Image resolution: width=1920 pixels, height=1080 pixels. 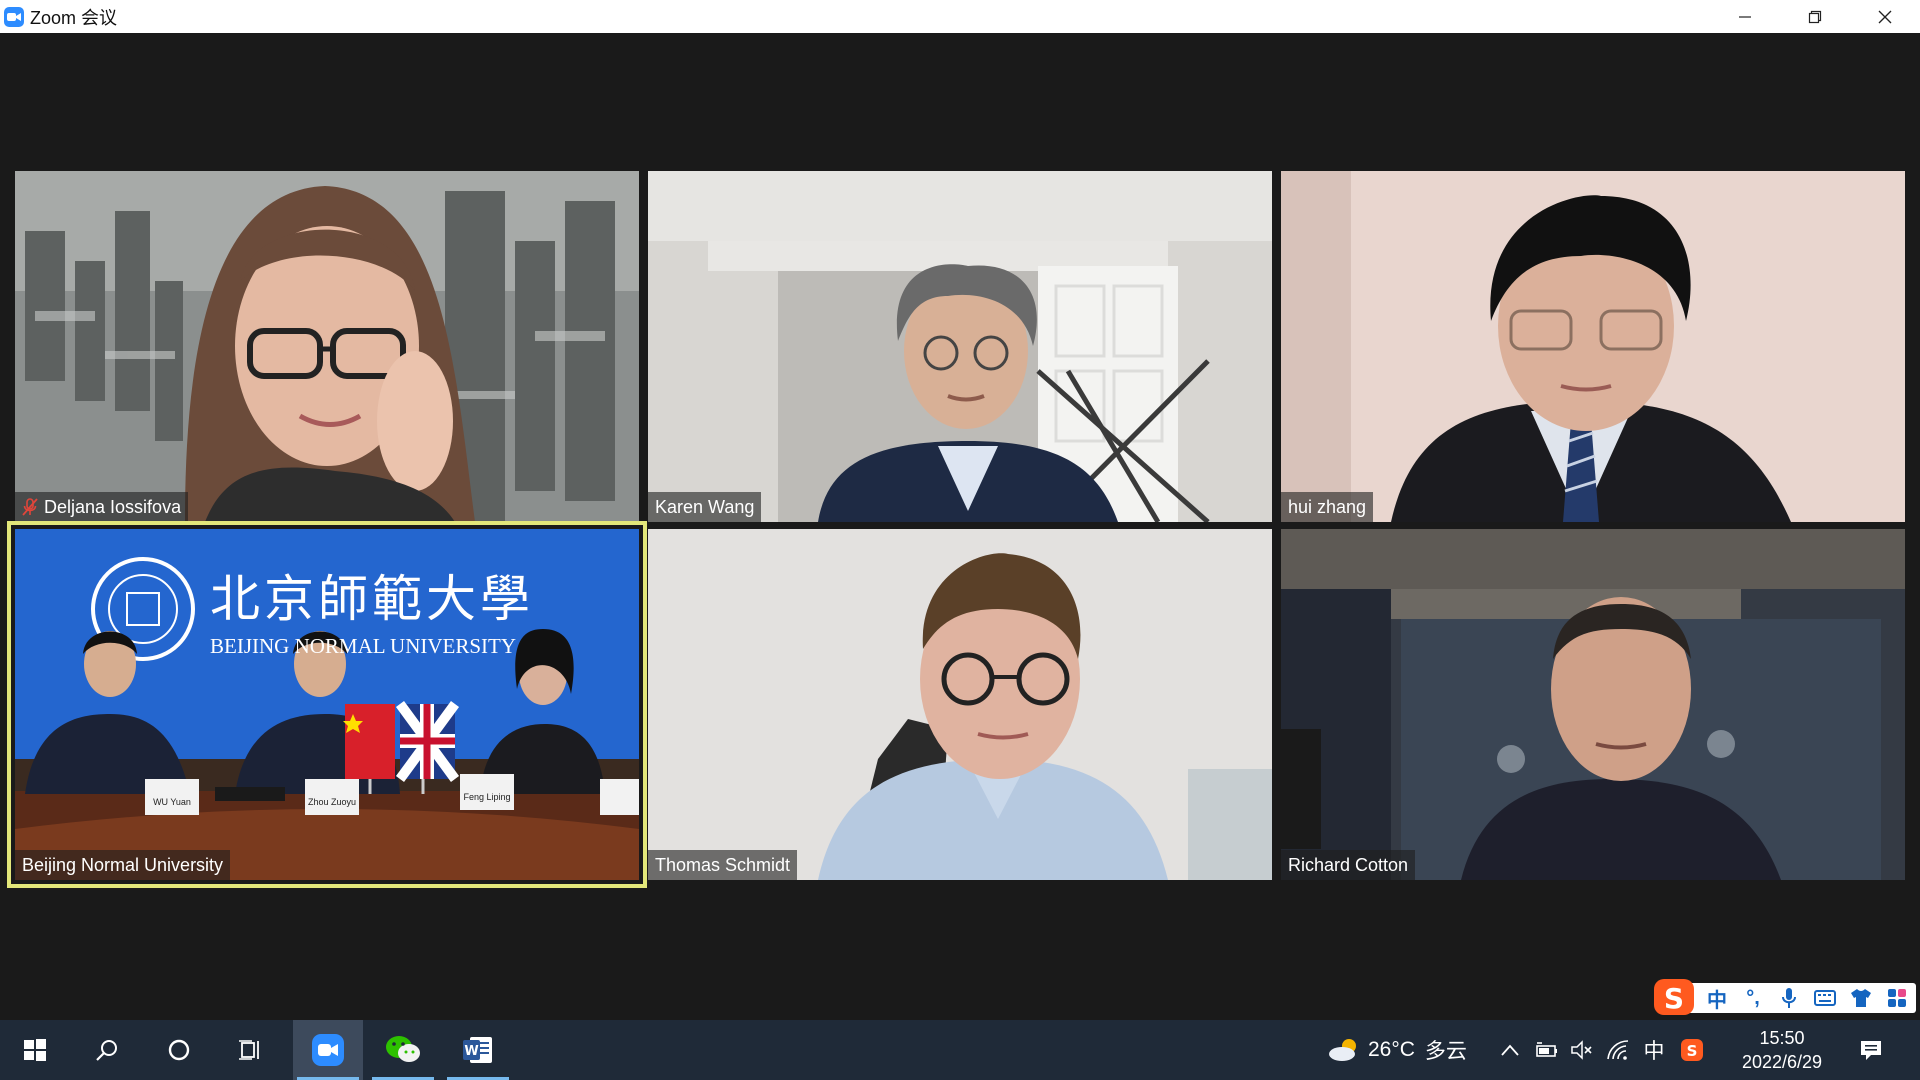 I want to click on participant-name-label: hui zhang, so click(x=1327, y=507).